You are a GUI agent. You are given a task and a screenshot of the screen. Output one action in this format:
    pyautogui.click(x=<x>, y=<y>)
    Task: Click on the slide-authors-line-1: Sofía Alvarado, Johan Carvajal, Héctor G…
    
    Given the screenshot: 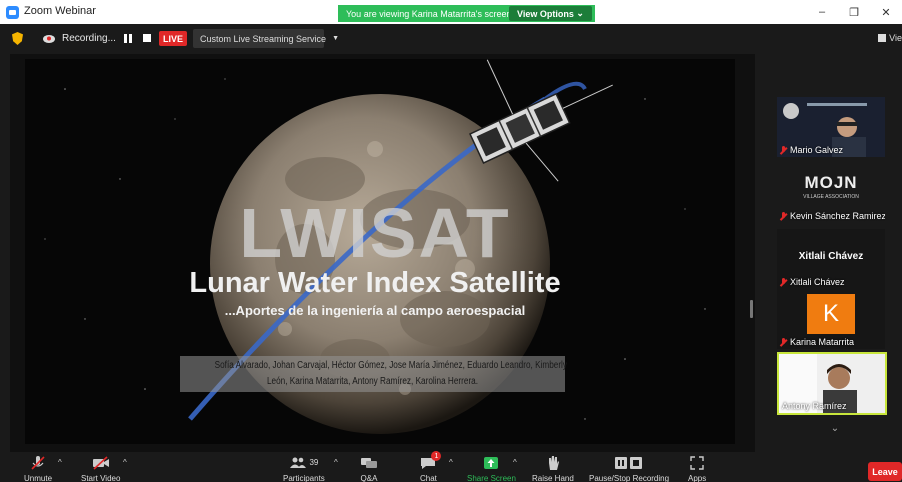 What is the action you would take?
    pyautogui.click(x=390, y=365)
    